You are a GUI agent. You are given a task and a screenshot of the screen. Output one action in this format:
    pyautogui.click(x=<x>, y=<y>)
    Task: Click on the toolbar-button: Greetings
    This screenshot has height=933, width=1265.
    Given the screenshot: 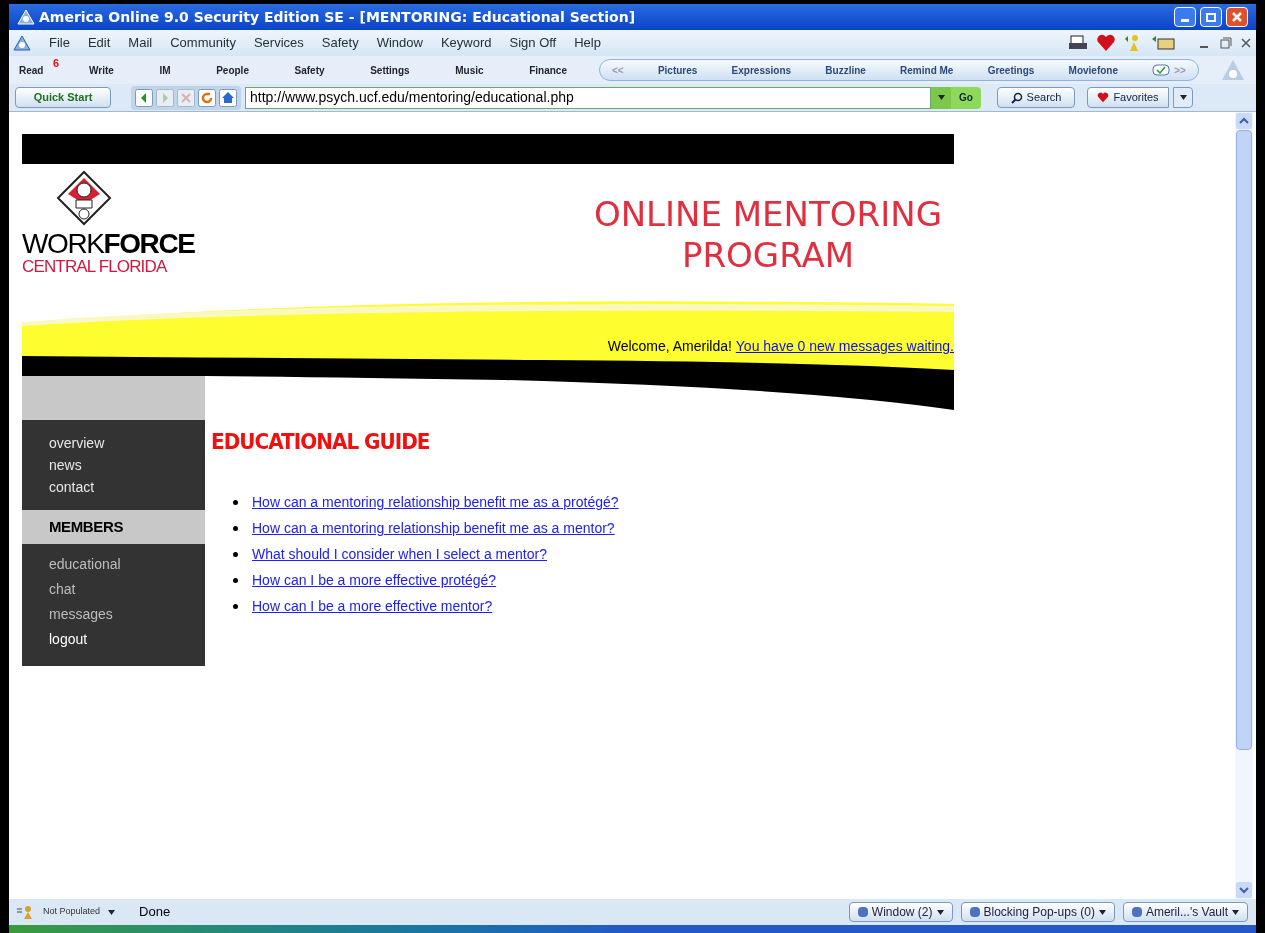 What is the action you would take?
    pyautogui.click(x=1011, y=70)
    